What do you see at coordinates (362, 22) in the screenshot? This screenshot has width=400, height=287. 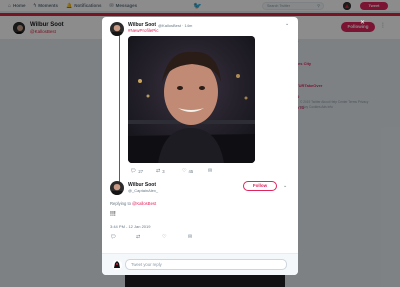 I see `close-icon: ✕` at bounding box center [362, 22].